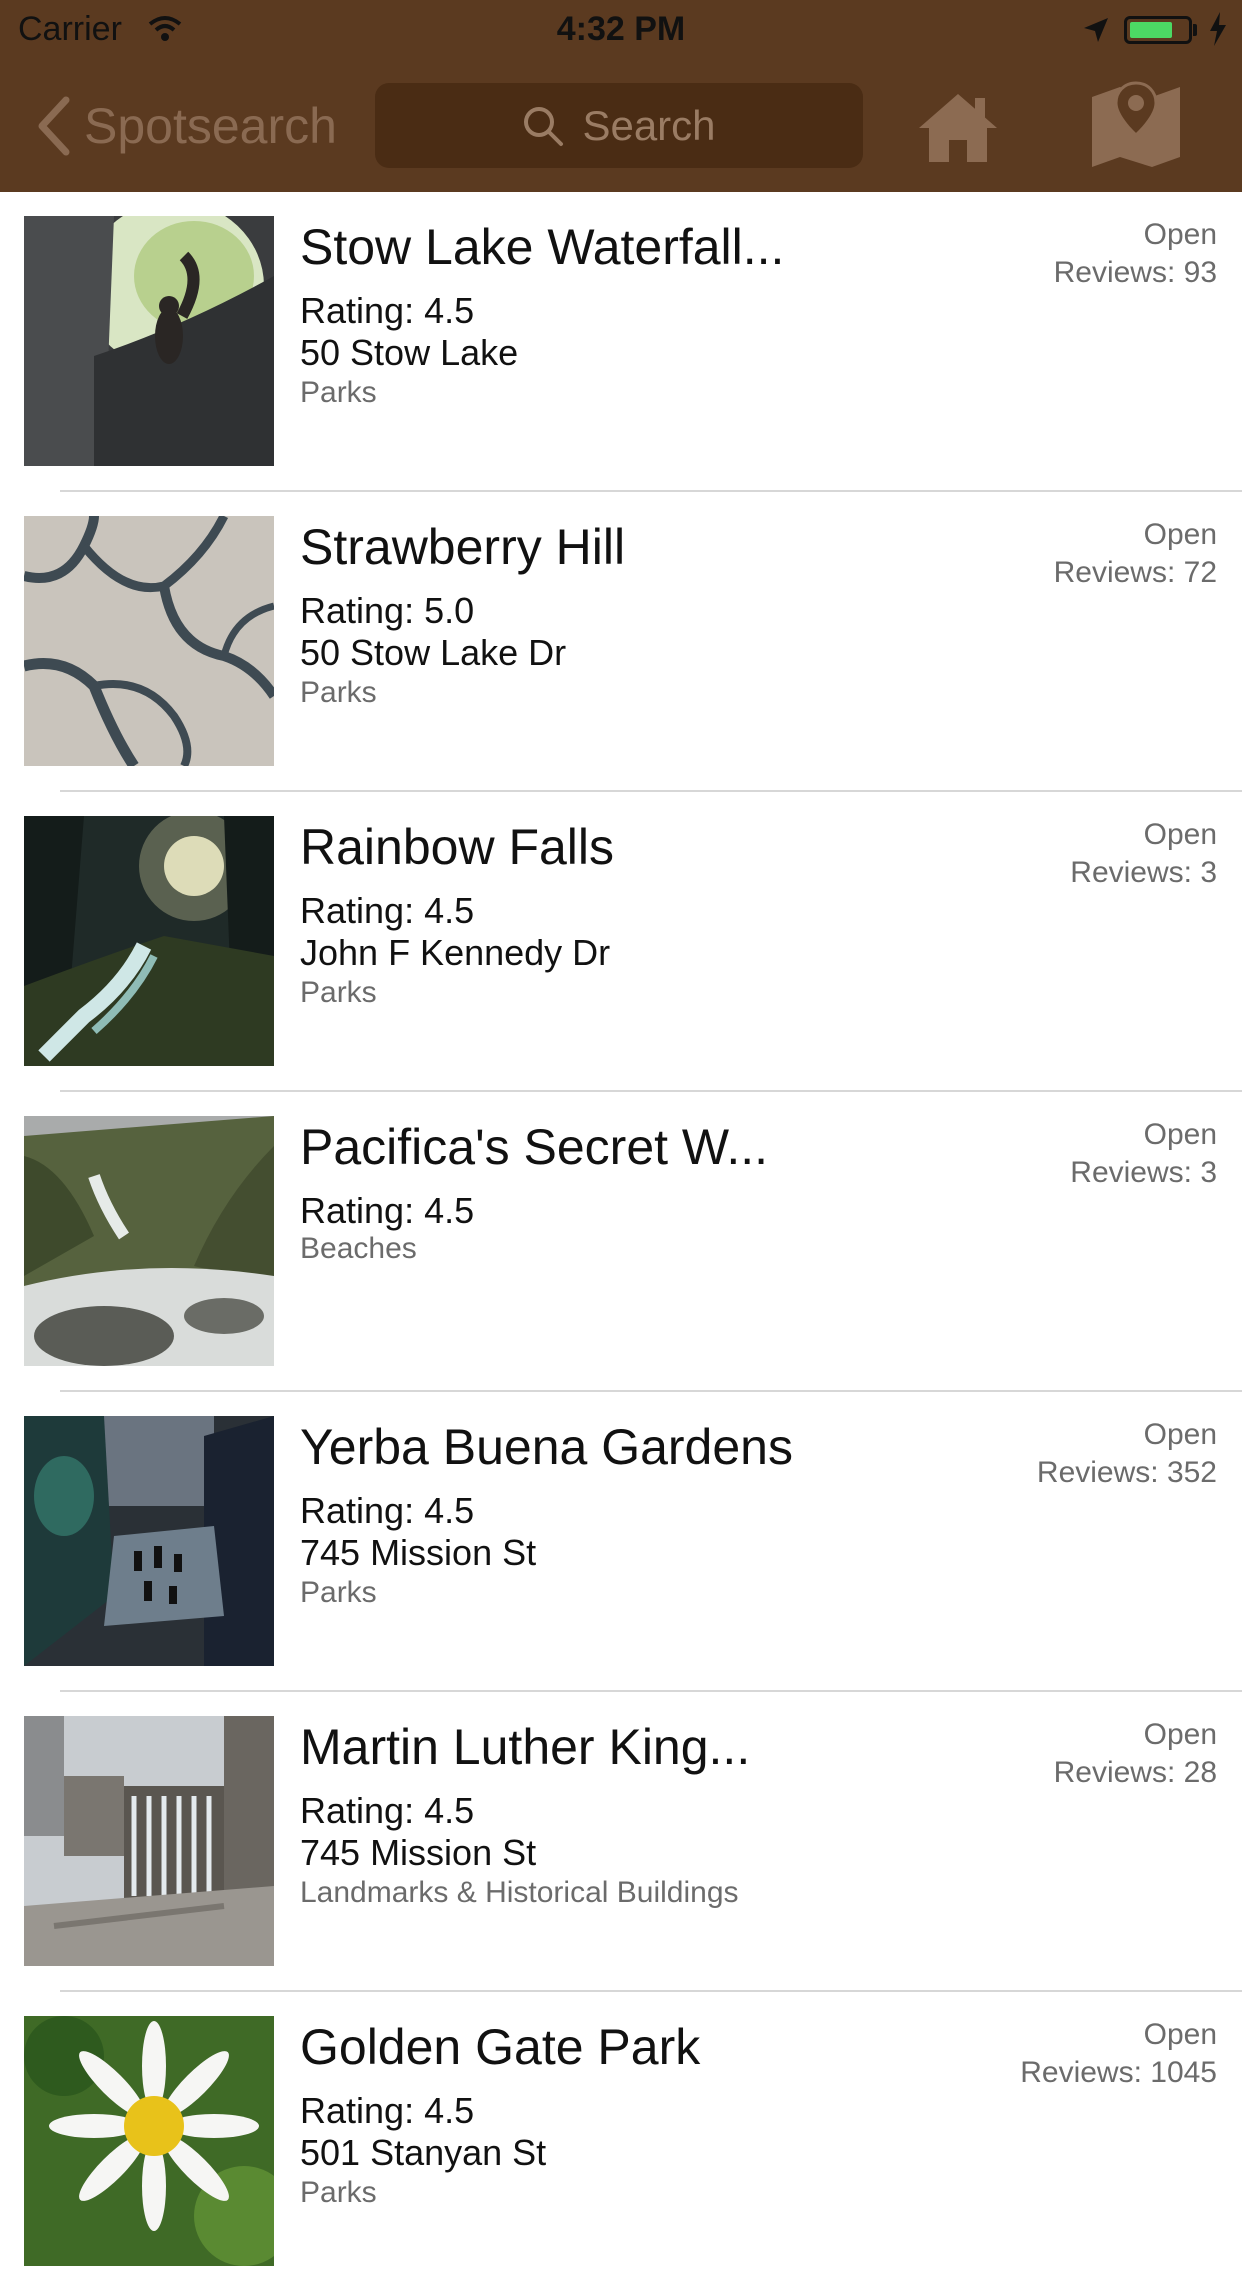 The width and height of the screenshot is (1242, 2292). I want to click on status-bar: Carrier 4:32 PM, so click(621, 30).